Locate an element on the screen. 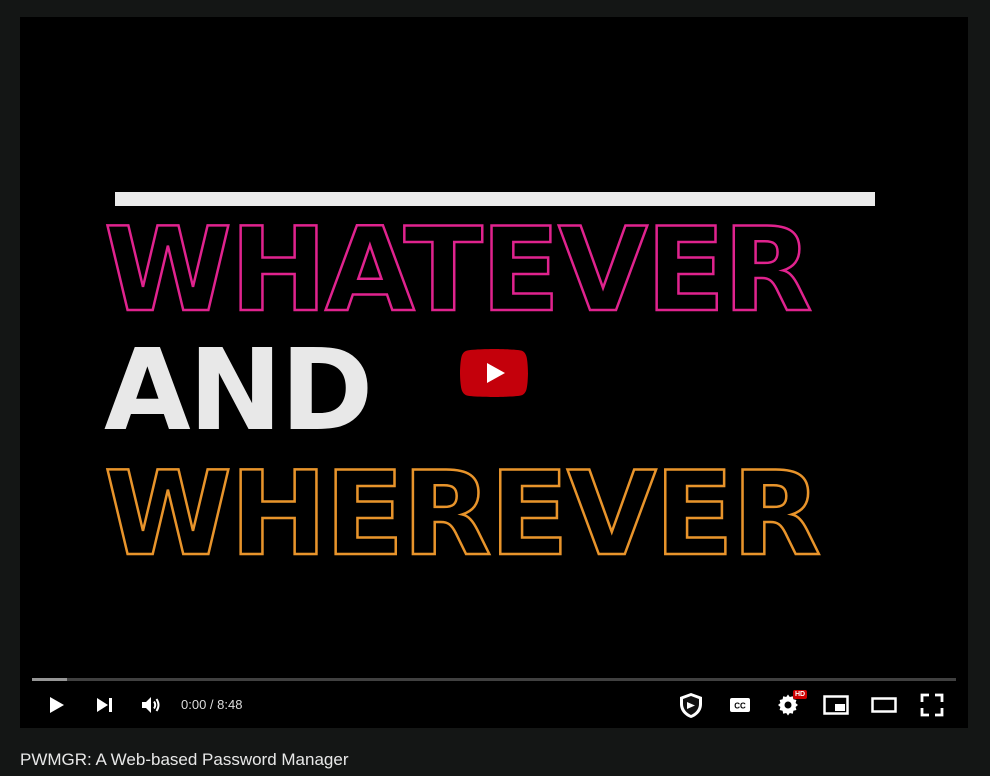 Image resolution: width=990 pixels, height=776 pixels. play-icon is located at coordinates (57, 705).